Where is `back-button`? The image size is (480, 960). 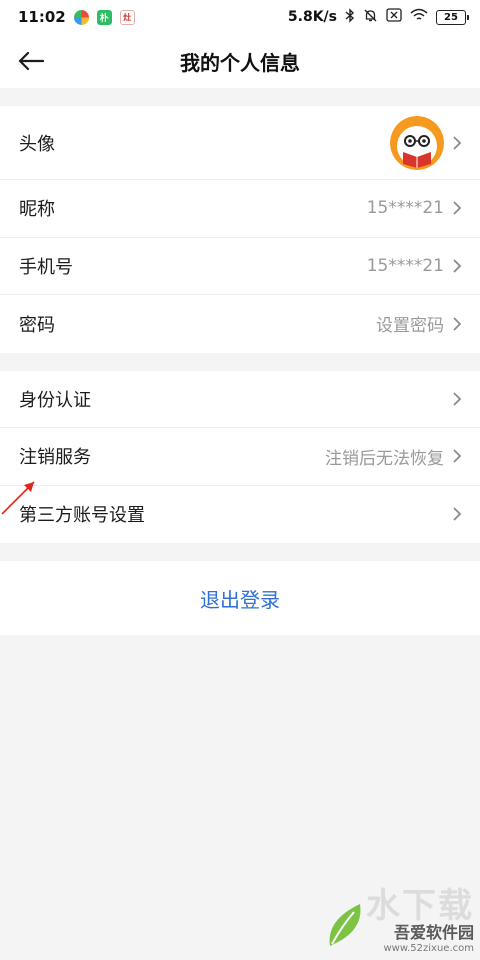
back-button is located at coordinates (31, 61).